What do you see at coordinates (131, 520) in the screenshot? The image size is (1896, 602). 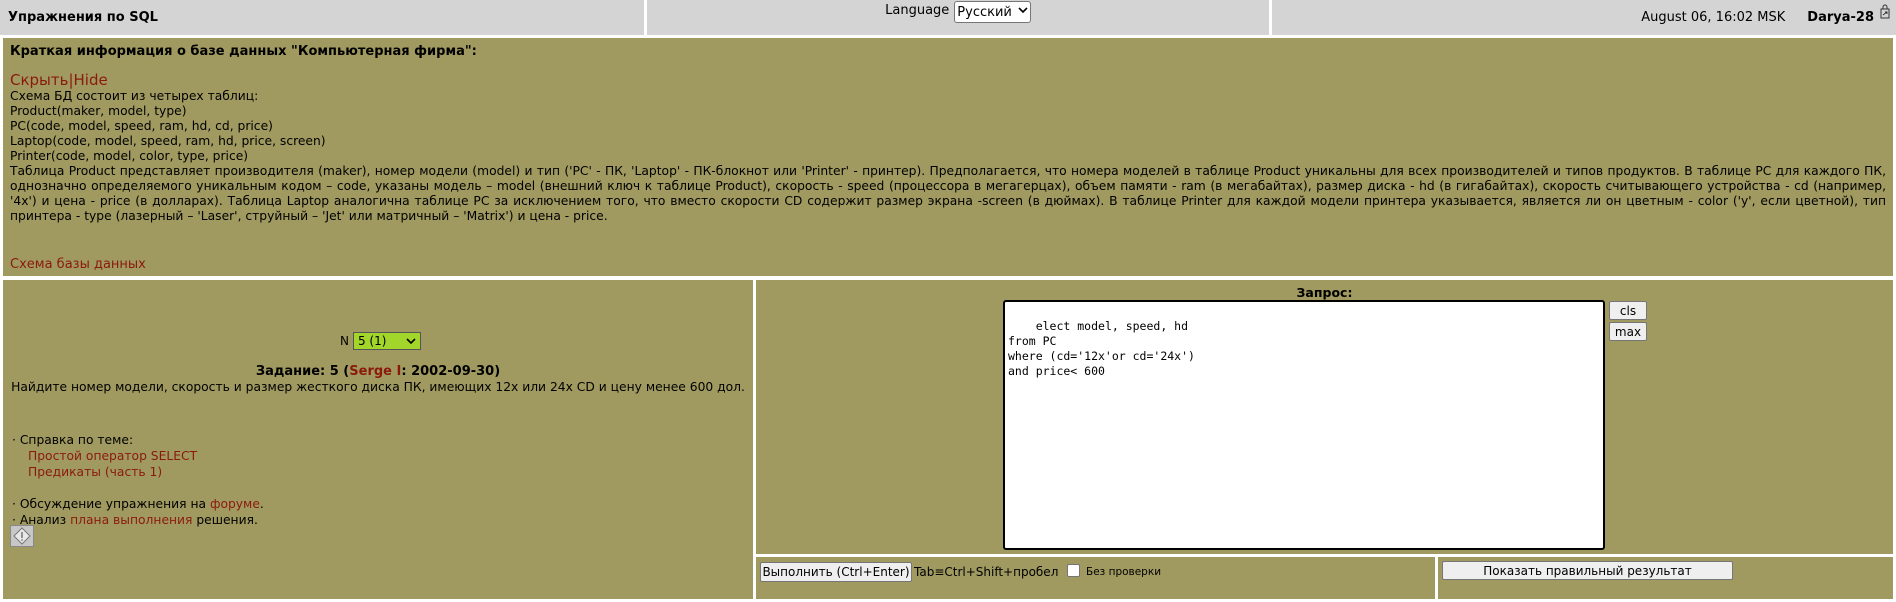 I see `execution-plan-link: плана выполнения` at bounding box center [131, 520].